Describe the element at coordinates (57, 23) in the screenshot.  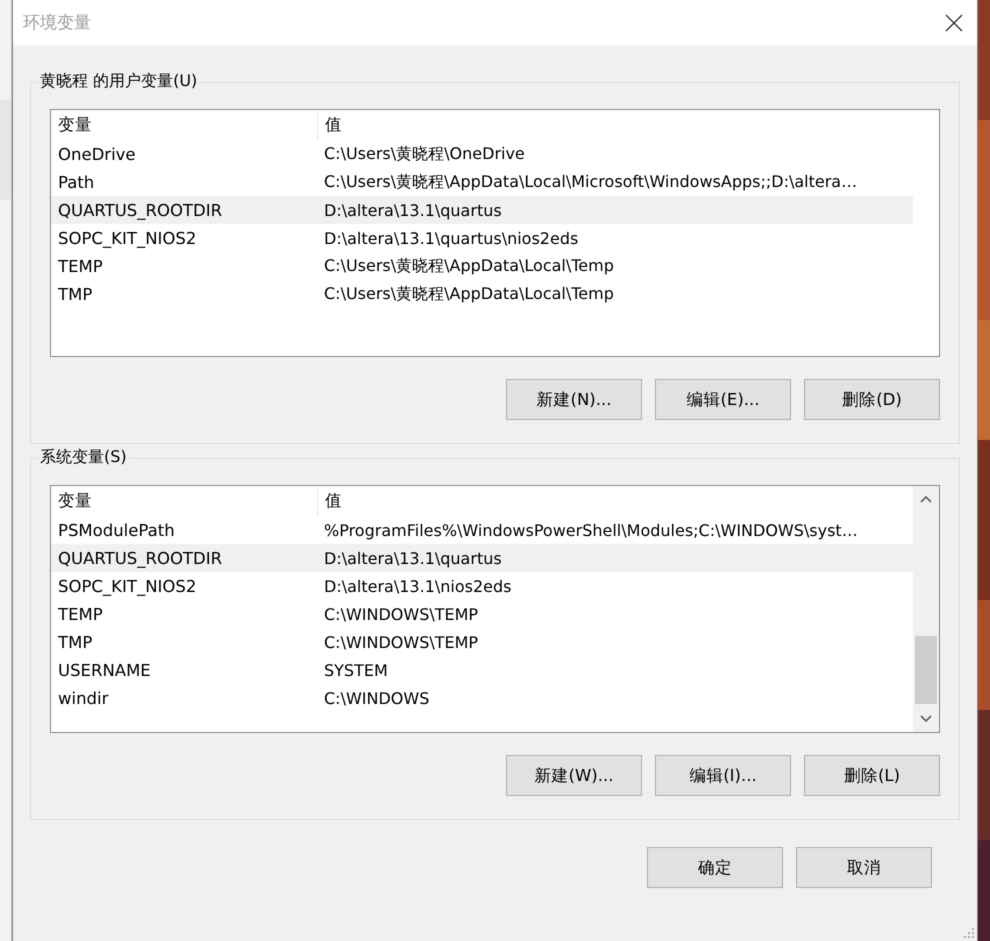
I see `window-title: 环境变量` at that location.